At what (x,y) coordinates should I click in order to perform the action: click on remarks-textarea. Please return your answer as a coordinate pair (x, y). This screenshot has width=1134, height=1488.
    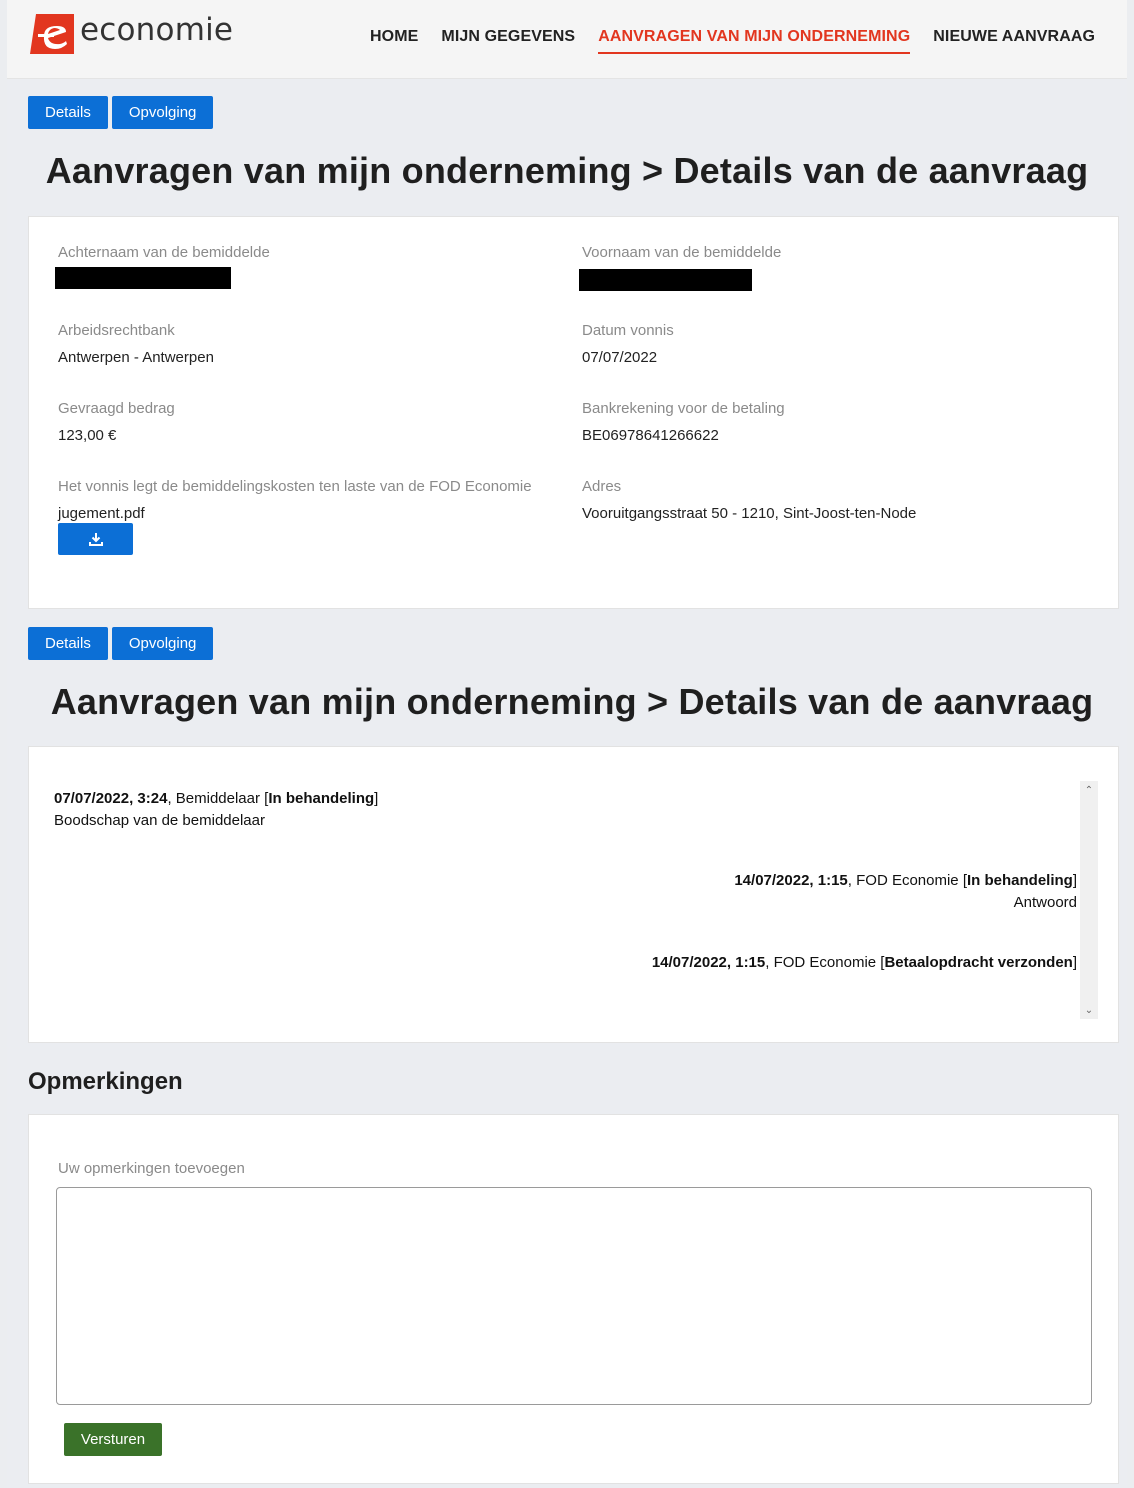
    Looking at the image, I should click on (574, 1296).